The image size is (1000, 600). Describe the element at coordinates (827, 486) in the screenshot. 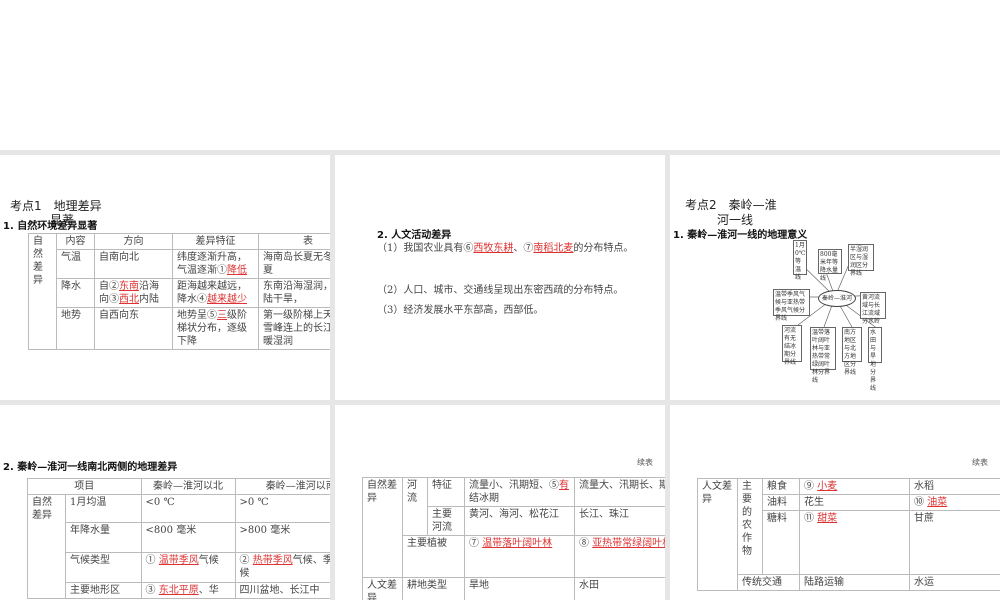

I see `answer: 小麦` at that location.